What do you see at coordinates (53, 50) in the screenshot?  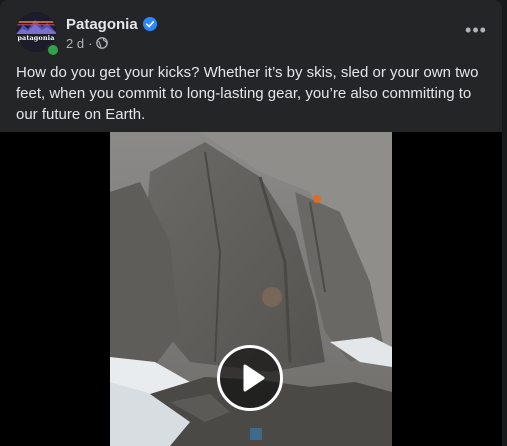 I see `online-status-dot` at bounding box center [53, 50].